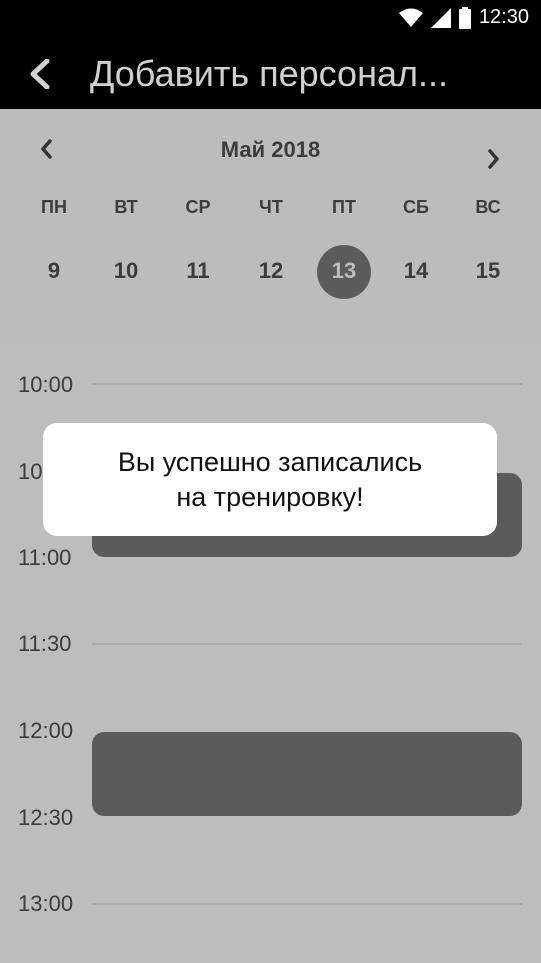  I want to click on status-time: 12:30, so click(503, 17).